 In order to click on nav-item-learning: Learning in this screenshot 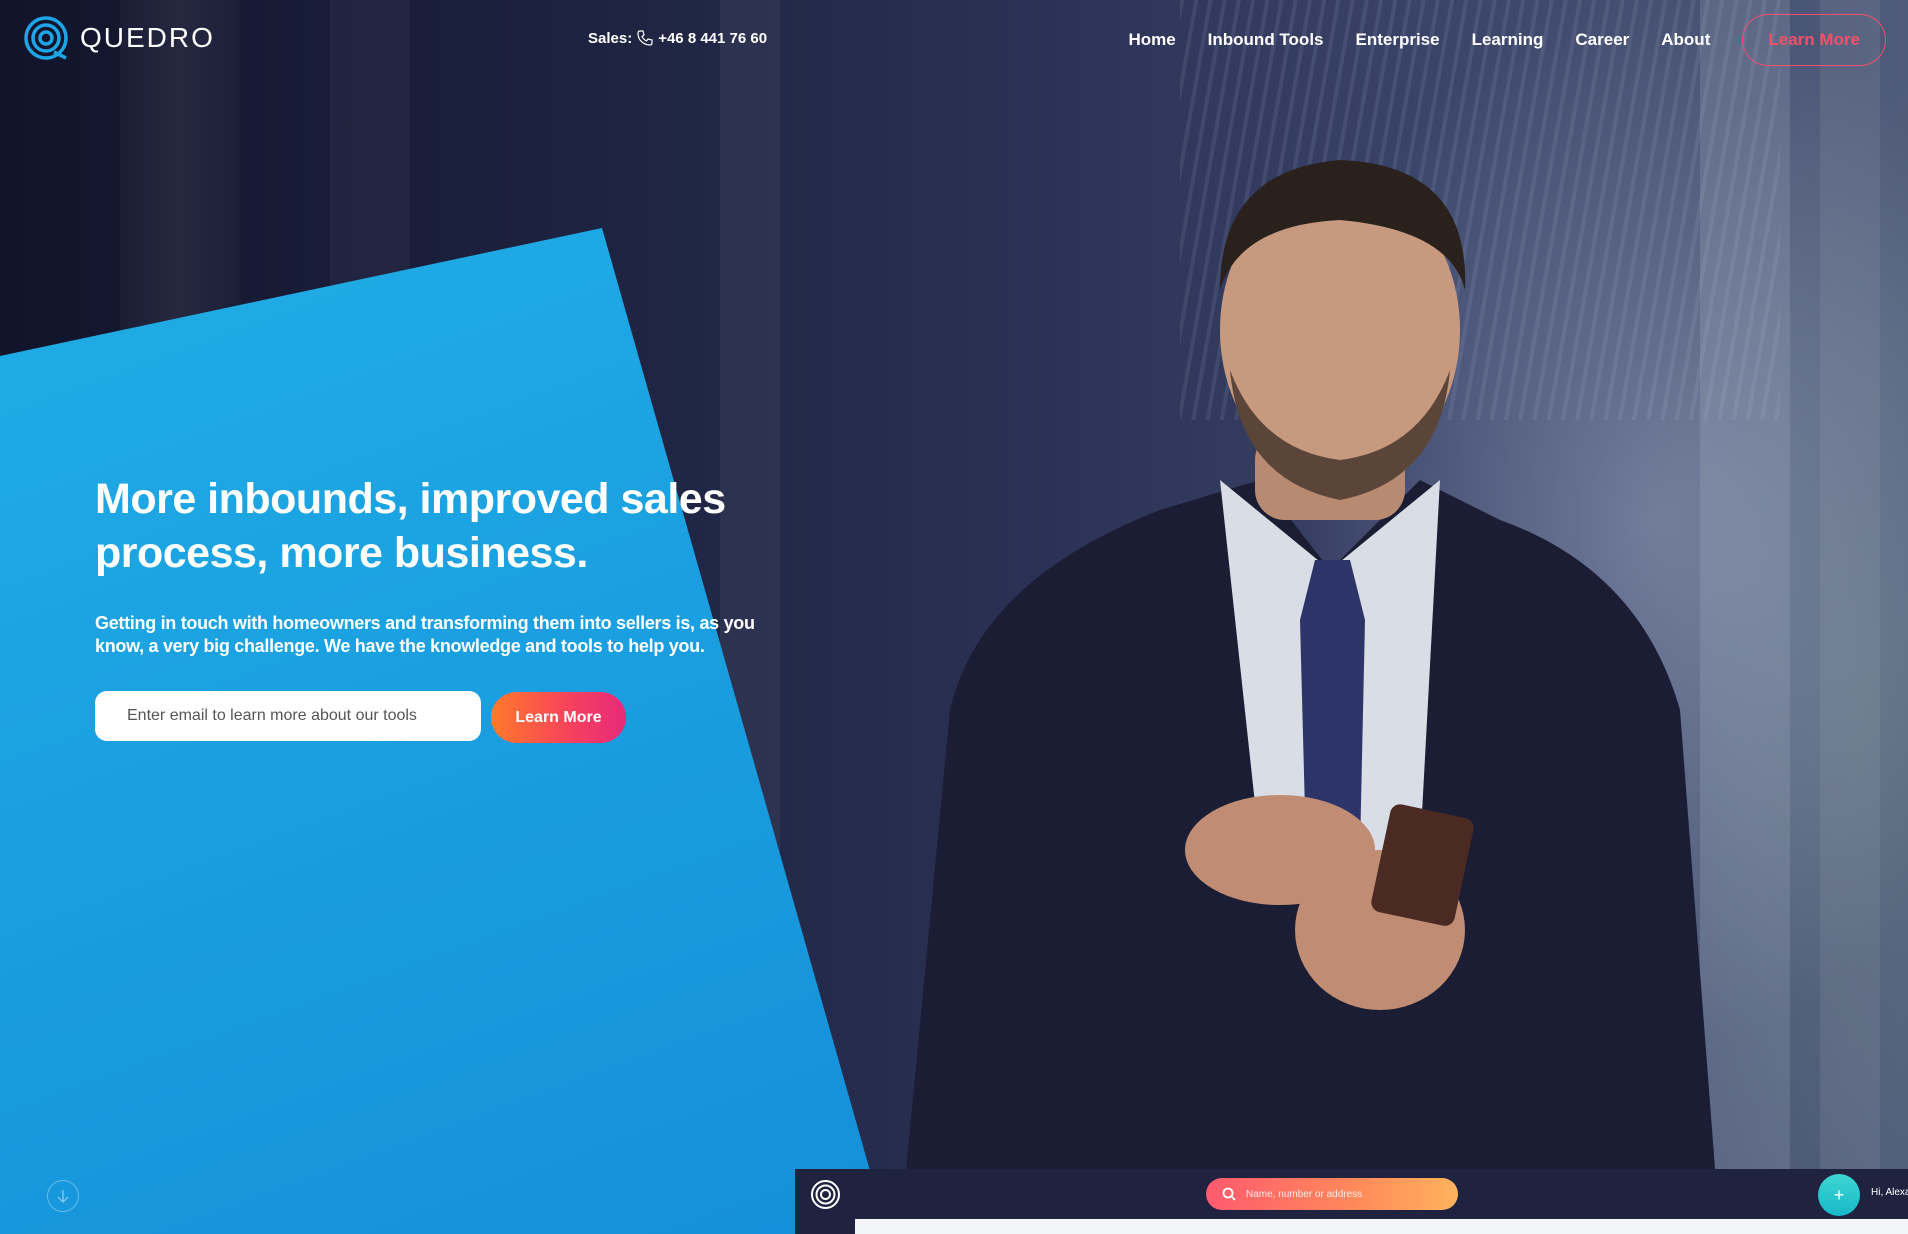, I will do `click(1508, 40)`.